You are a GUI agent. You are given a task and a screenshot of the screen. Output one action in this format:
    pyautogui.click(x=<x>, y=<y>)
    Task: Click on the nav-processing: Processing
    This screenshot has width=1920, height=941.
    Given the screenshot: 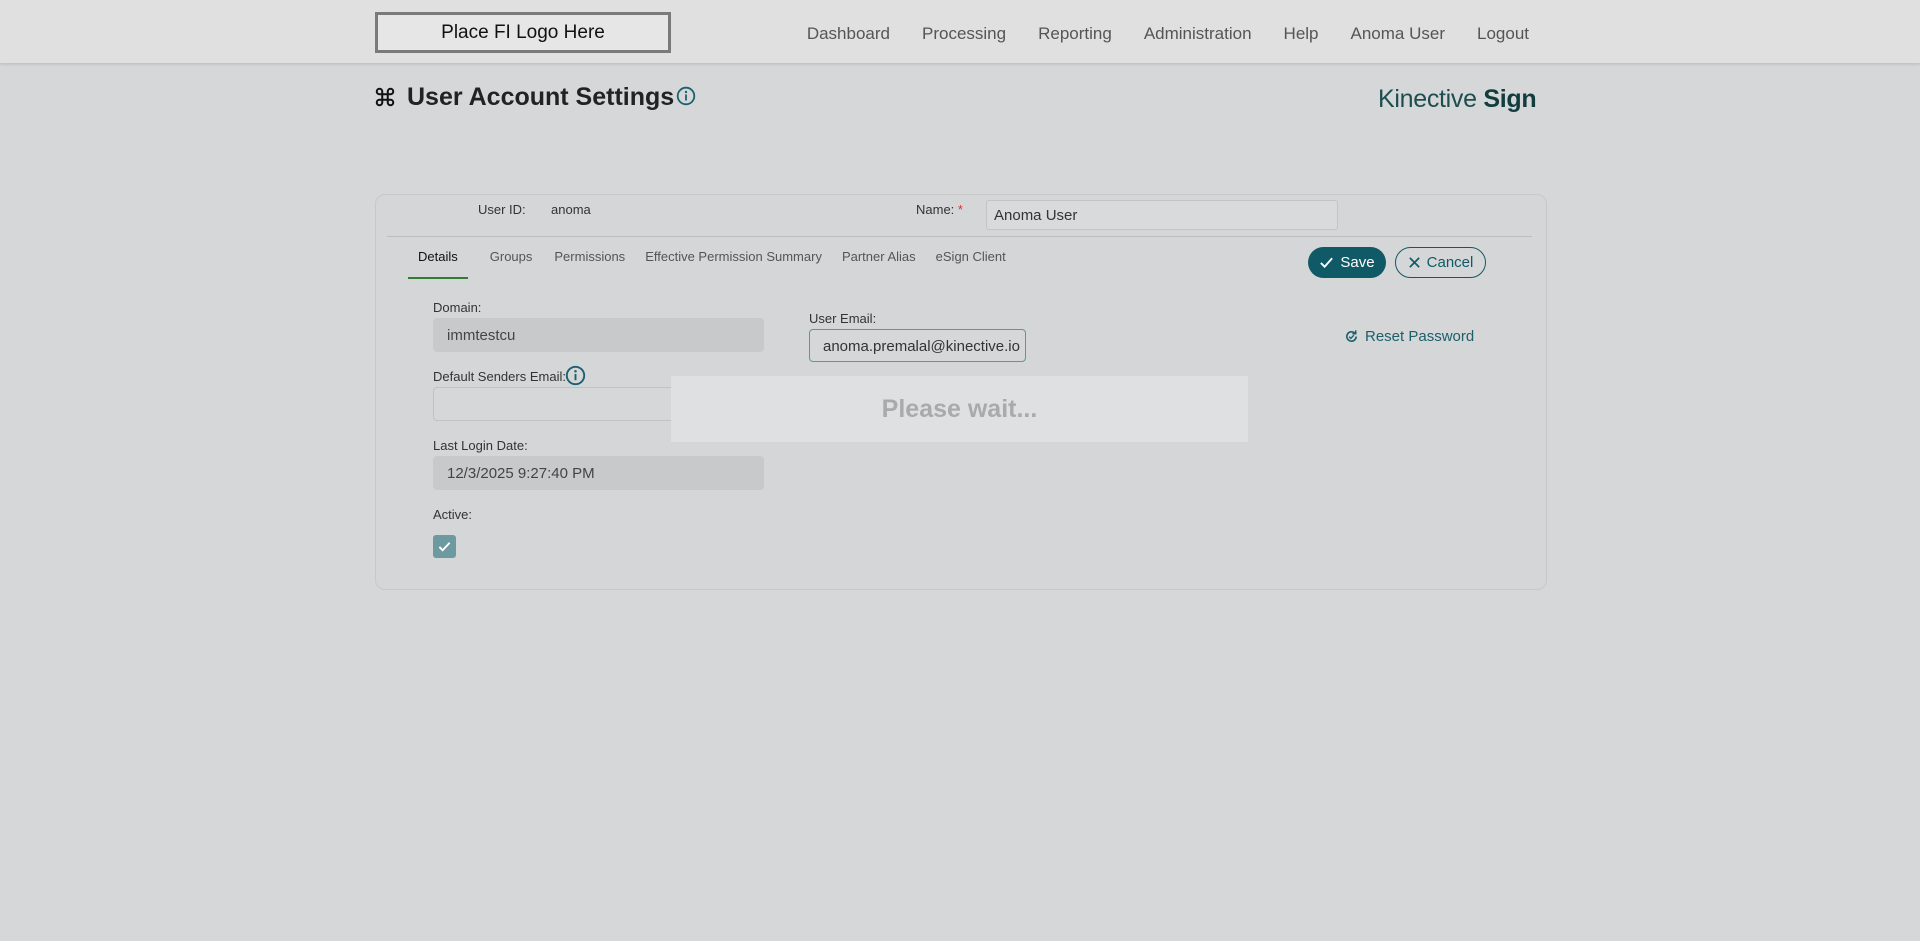 What is the action you would take?
    pyautogui.click(x=964, y=34)
    